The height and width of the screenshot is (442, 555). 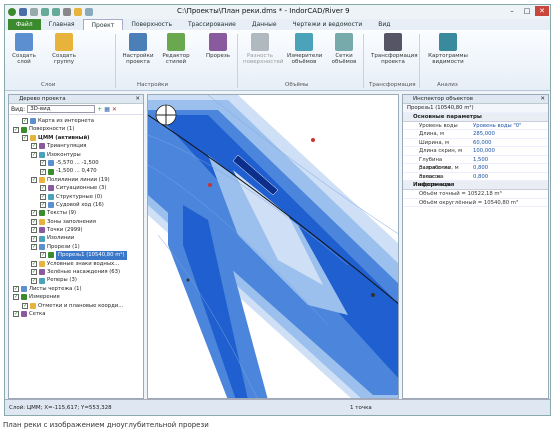 What do you see at coordinates (76, 155) in the screenshot?
I see `tree-item: ✓ Изоконтуры` at bounding box center [76, 155].